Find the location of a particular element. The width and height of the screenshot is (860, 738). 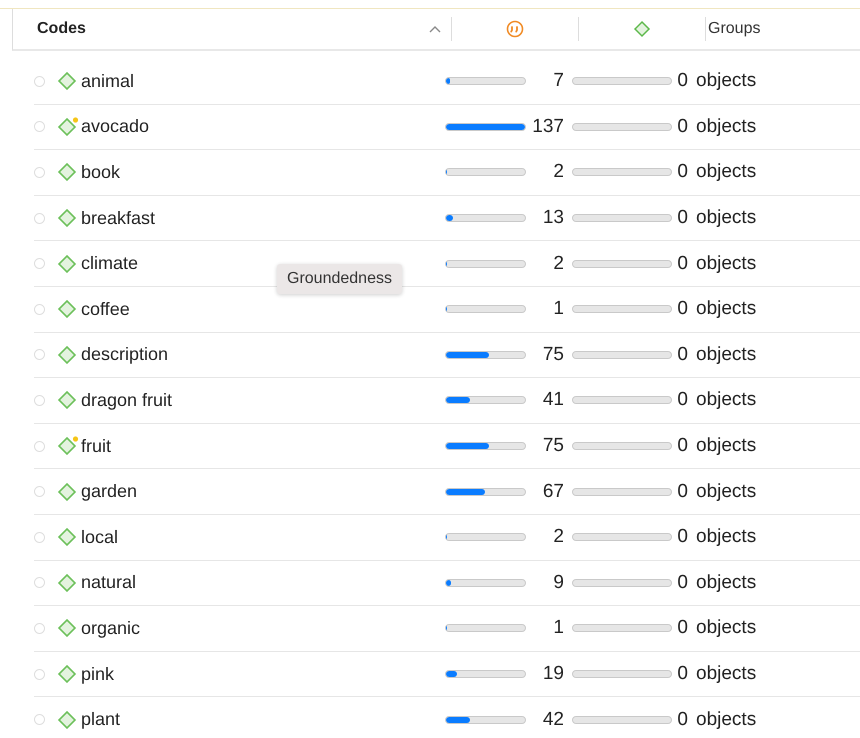

code-name: organic is located at coordinates (263, 628).